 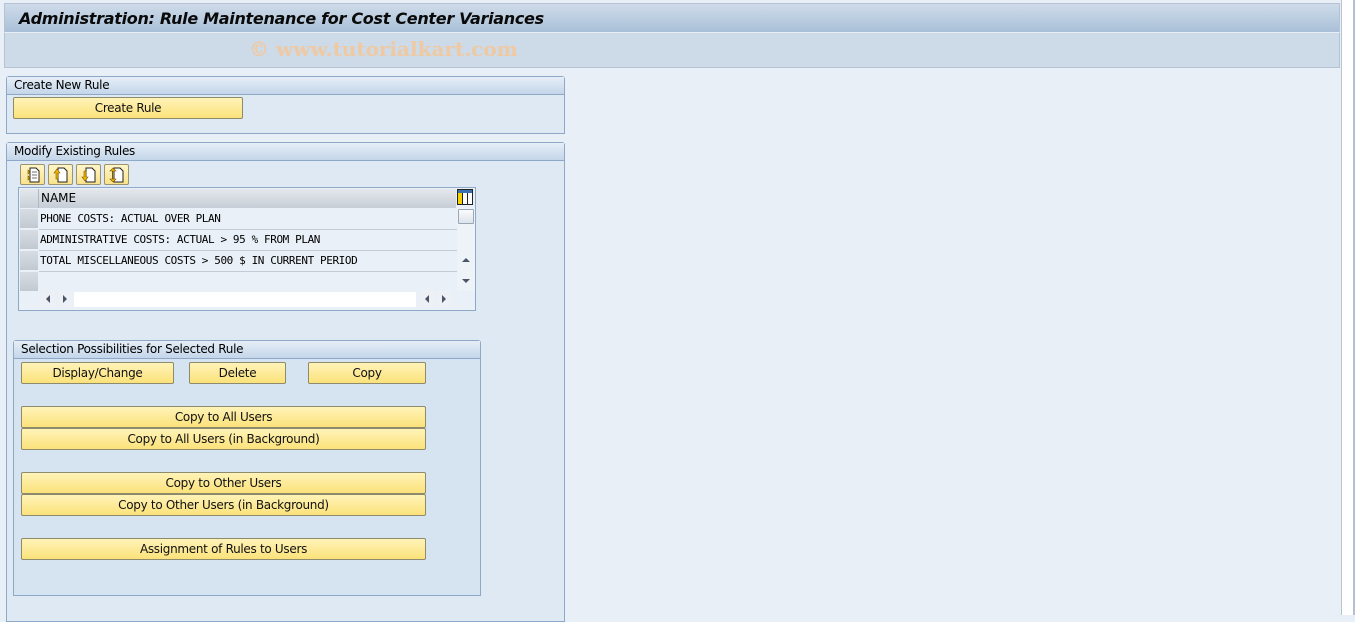 I want to click on insert-rule-icon, so click(x=33, y=175).